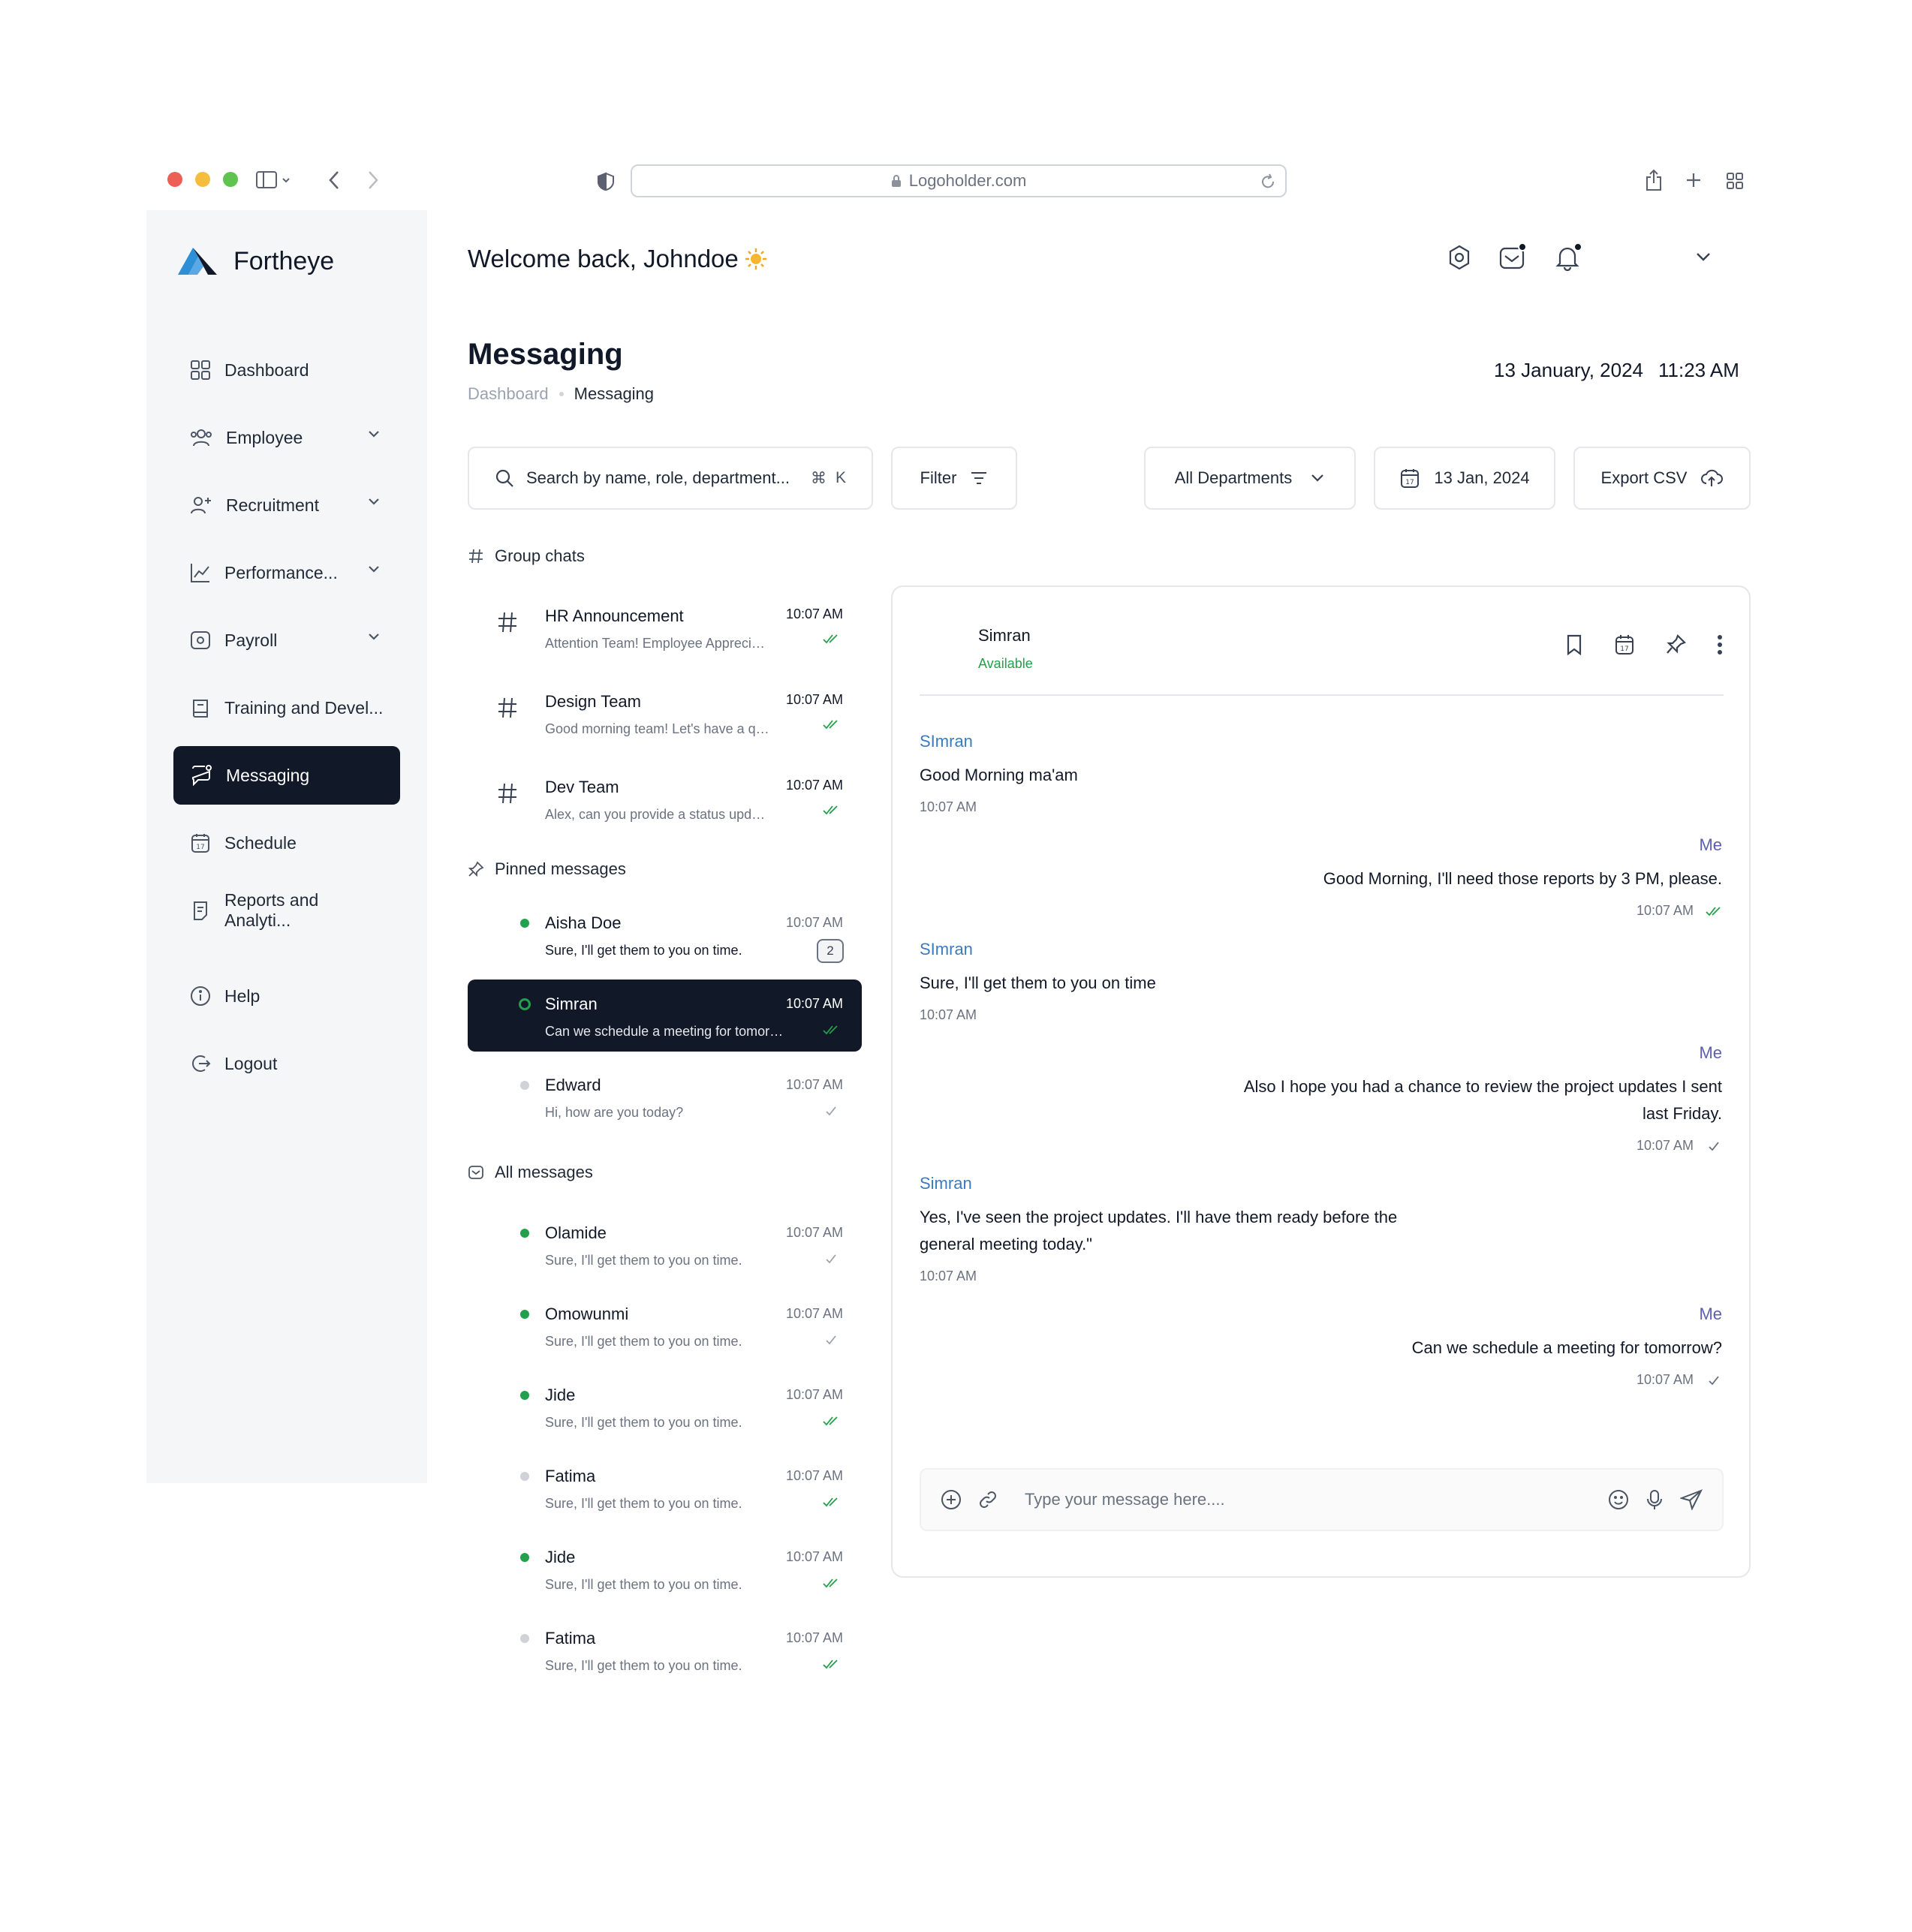  Describe the element at coordinates (670, 478) in the screenshot. I see `search-input: Search by name, role, department... ⌘ K` at that location.